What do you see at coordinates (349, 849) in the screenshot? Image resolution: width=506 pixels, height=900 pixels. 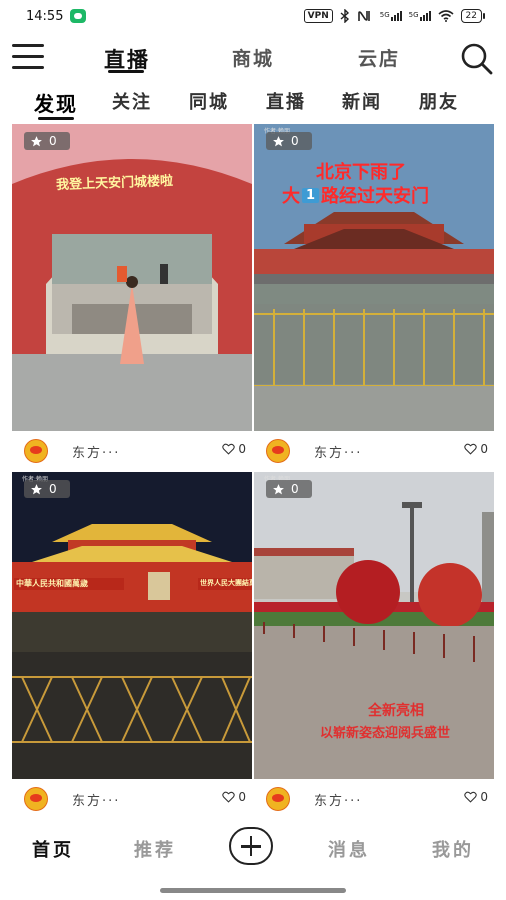 I see `bottom-tab-messages: 消息` at bounding box center [349, 849].